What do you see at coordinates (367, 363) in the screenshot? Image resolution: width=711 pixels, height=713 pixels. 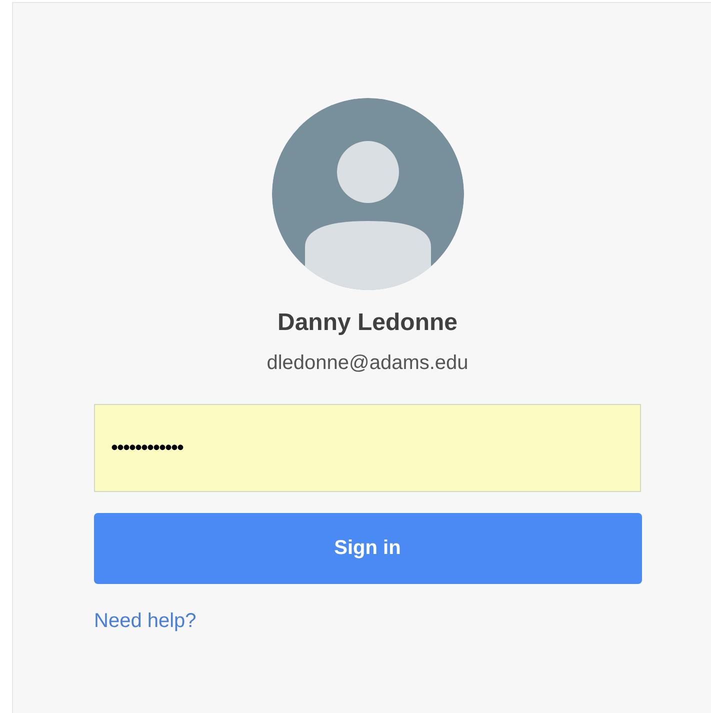 I see `user-email: dledonne@adams.edu` at bounding box center [367, 363].